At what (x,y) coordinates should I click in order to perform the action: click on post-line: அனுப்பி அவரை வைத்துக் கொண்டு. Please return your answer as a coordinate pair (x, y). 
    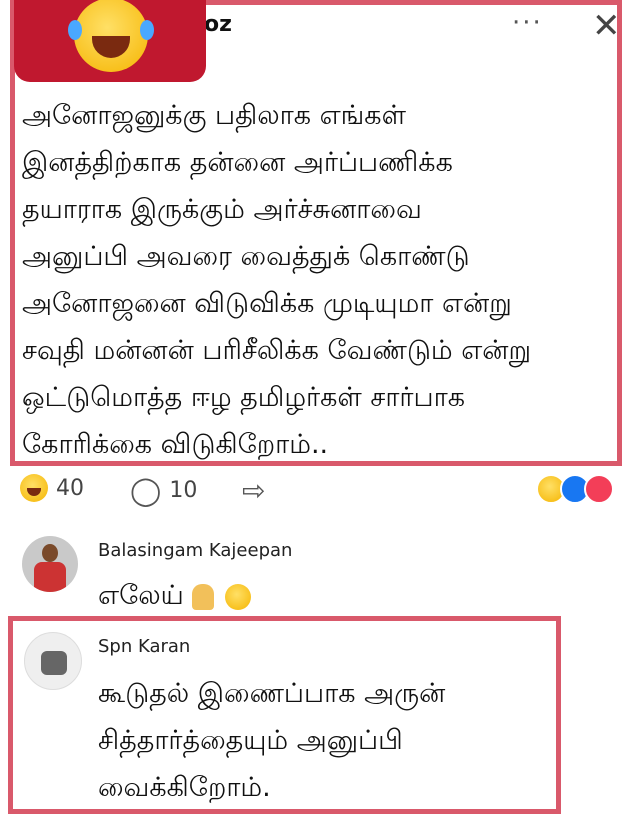
    Looking at the image, I should click on (246, 256).